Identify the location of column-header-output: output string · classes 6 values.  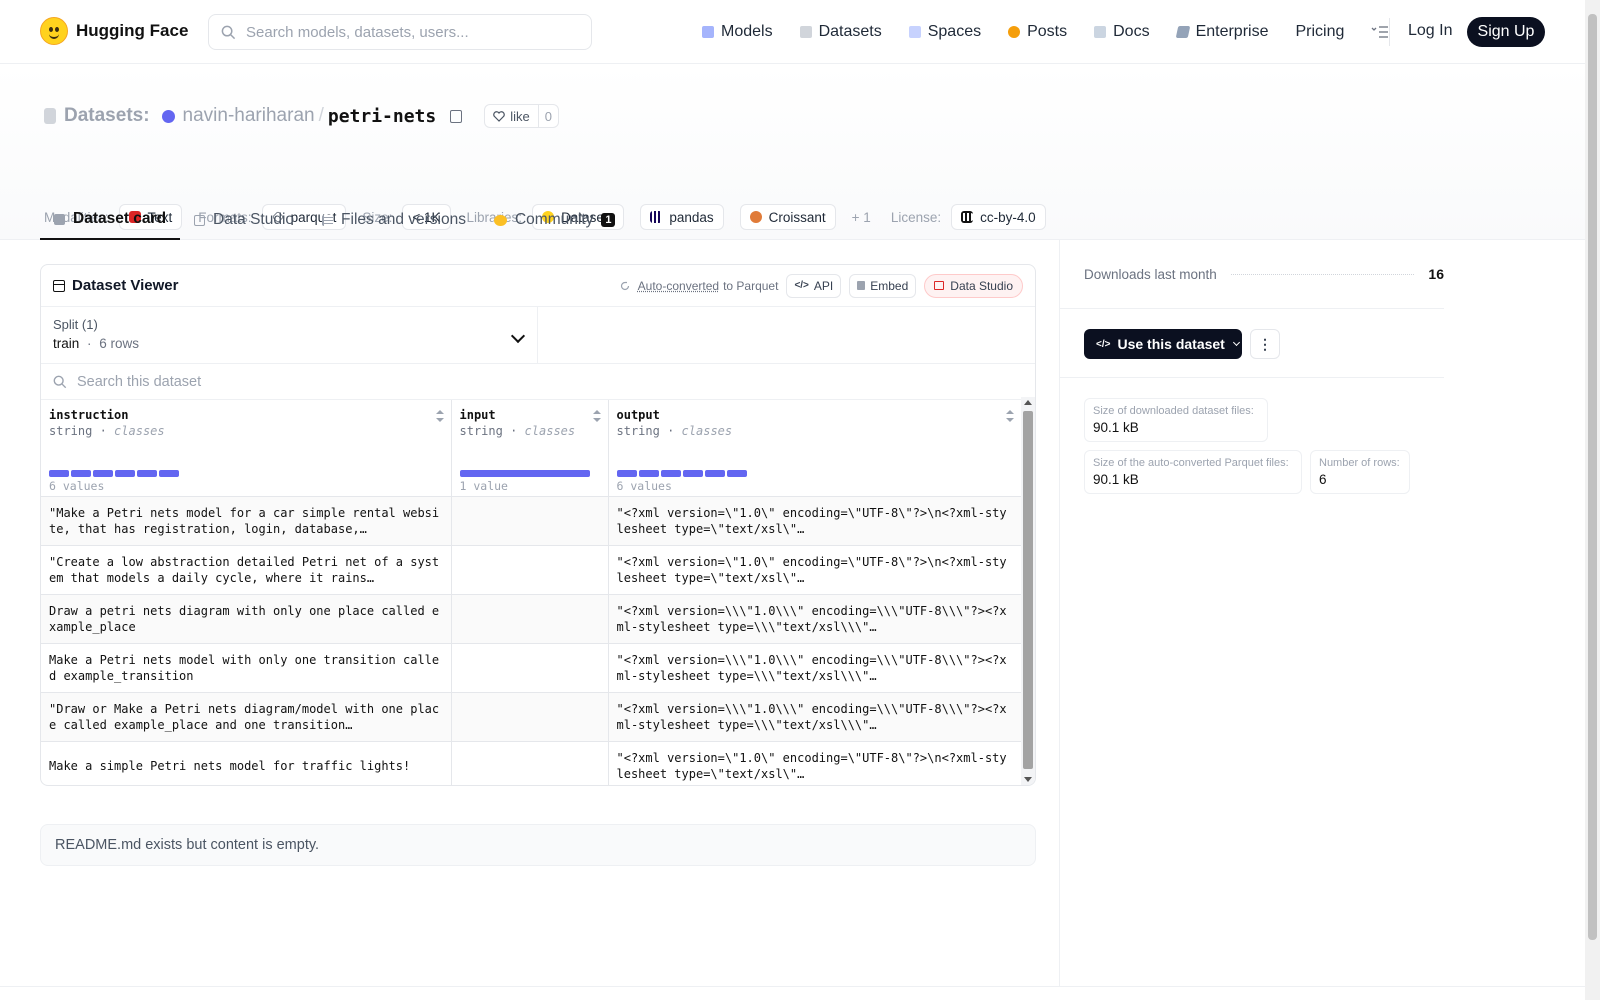
(815, 448).